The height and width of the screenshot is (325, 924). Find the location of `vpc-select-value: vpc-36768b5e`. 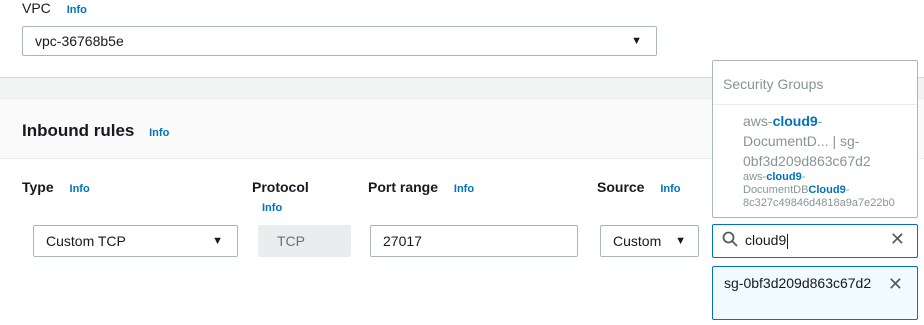

vpc-select-value: vpc-36768b5e is located at coordinates (79, 41).